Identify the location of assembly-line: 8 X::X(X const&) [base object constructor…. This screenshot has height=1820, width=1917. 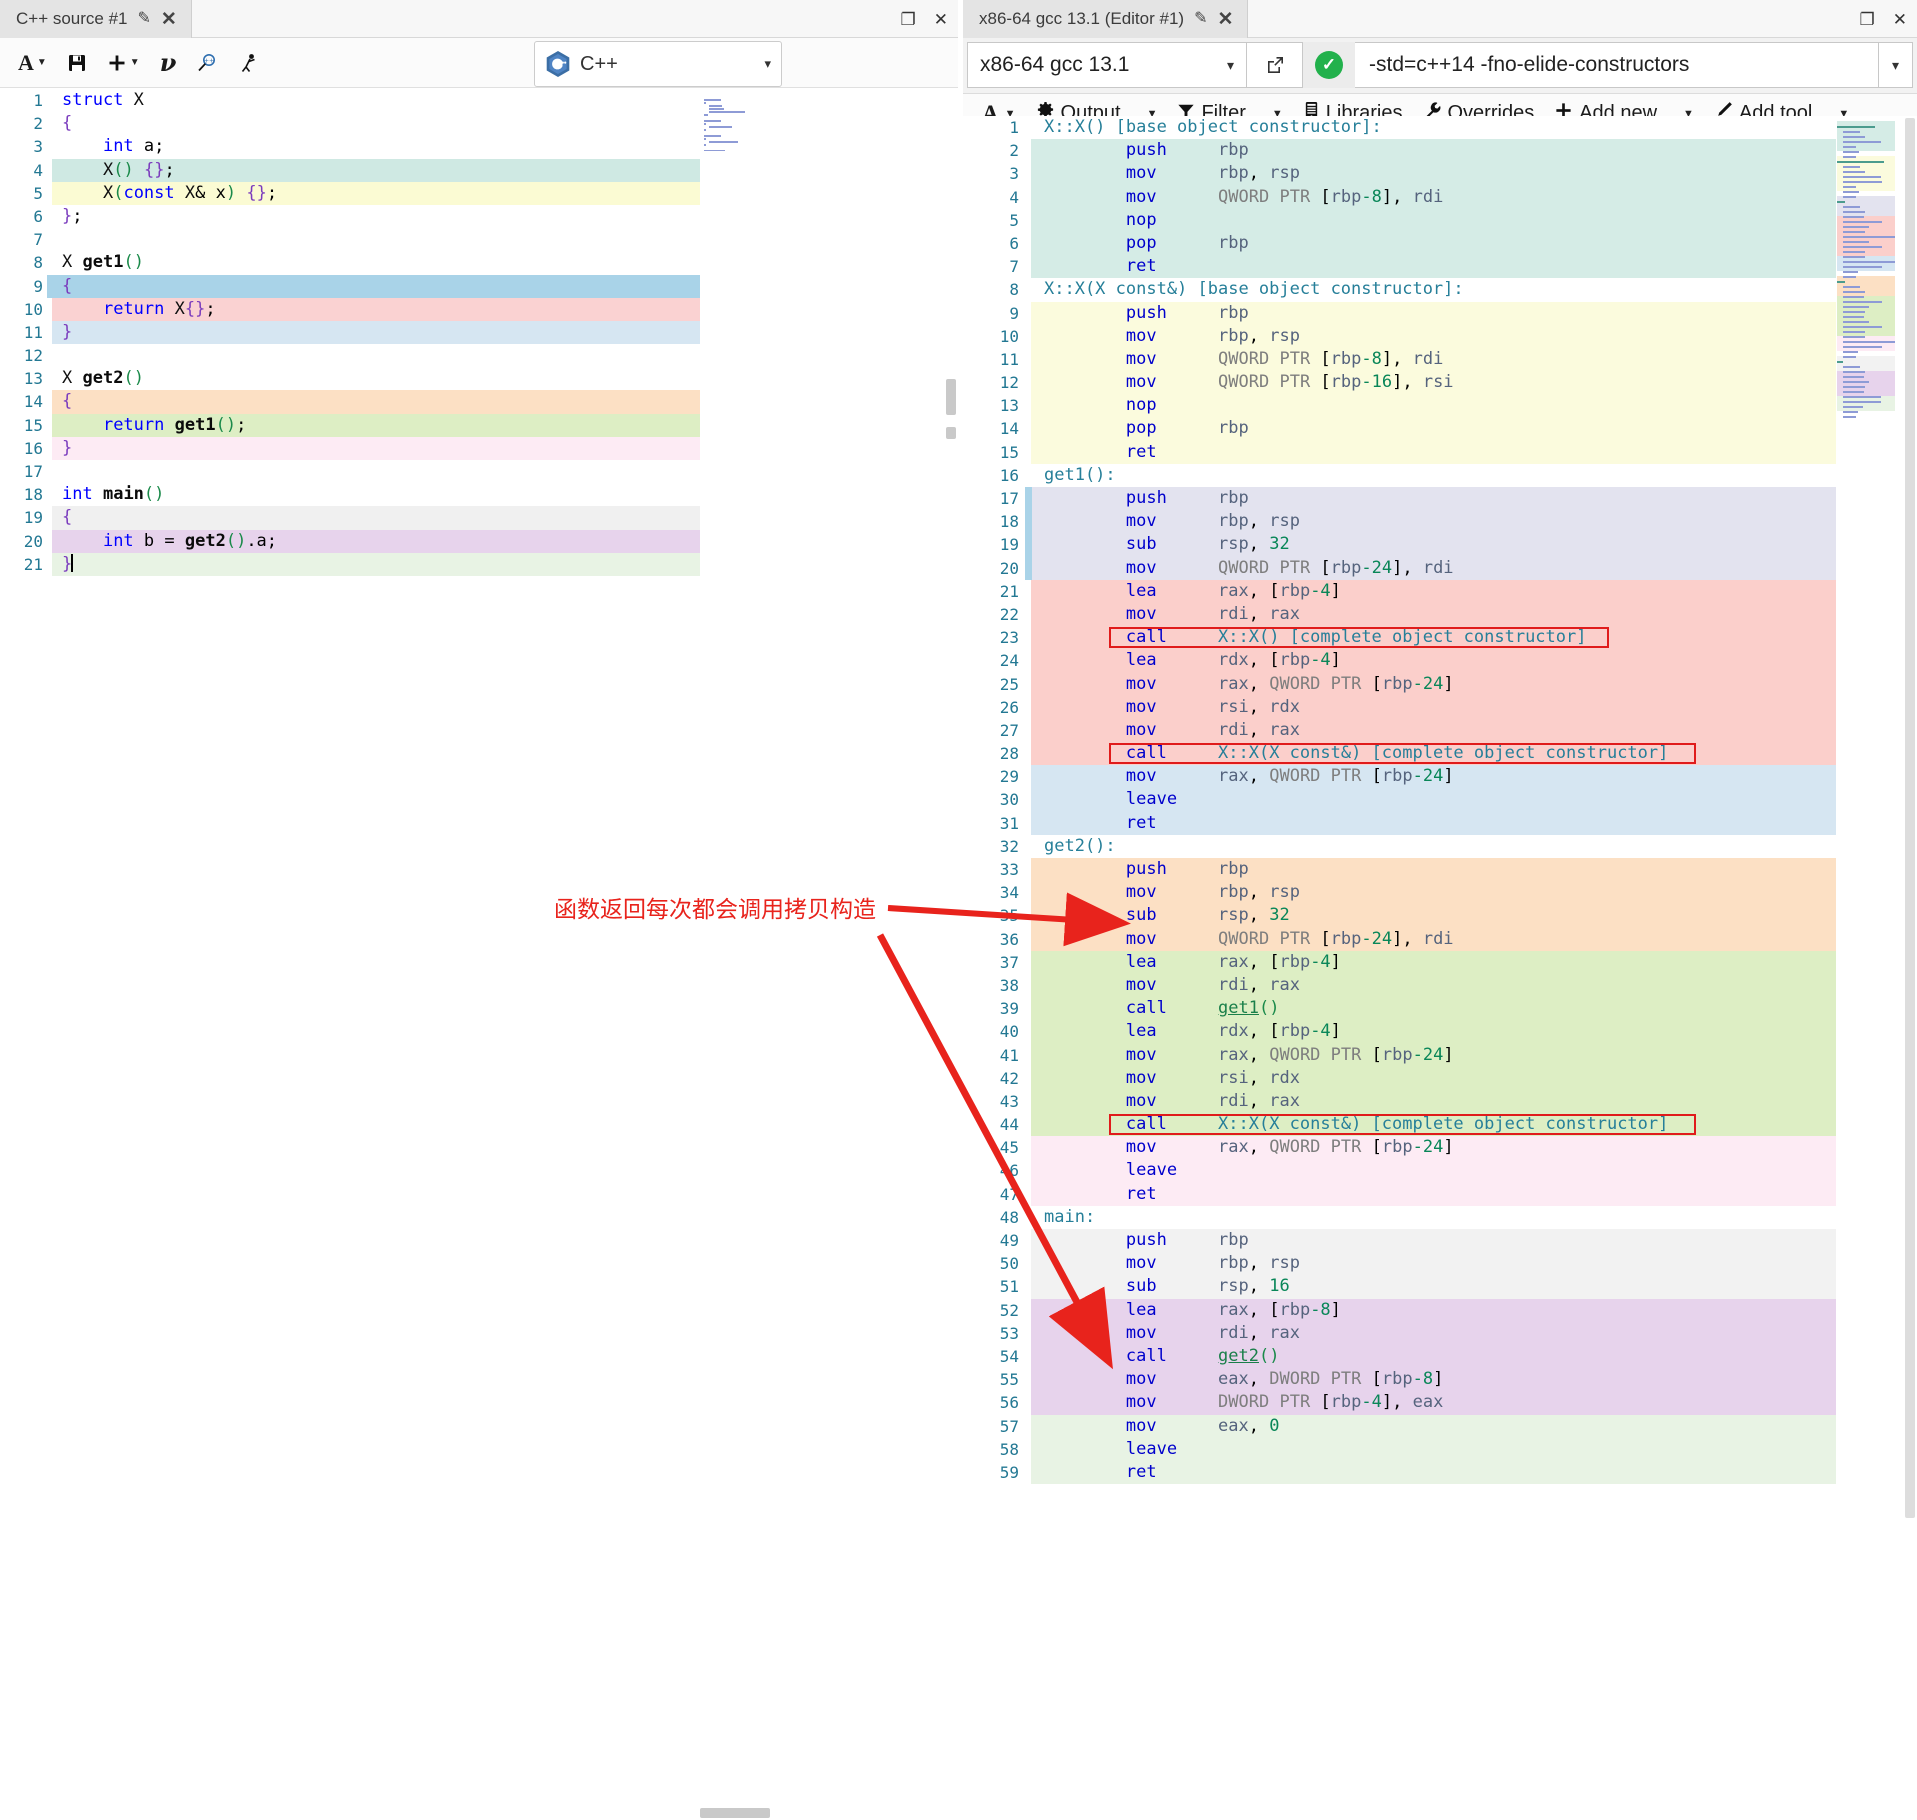
(1440, 289).